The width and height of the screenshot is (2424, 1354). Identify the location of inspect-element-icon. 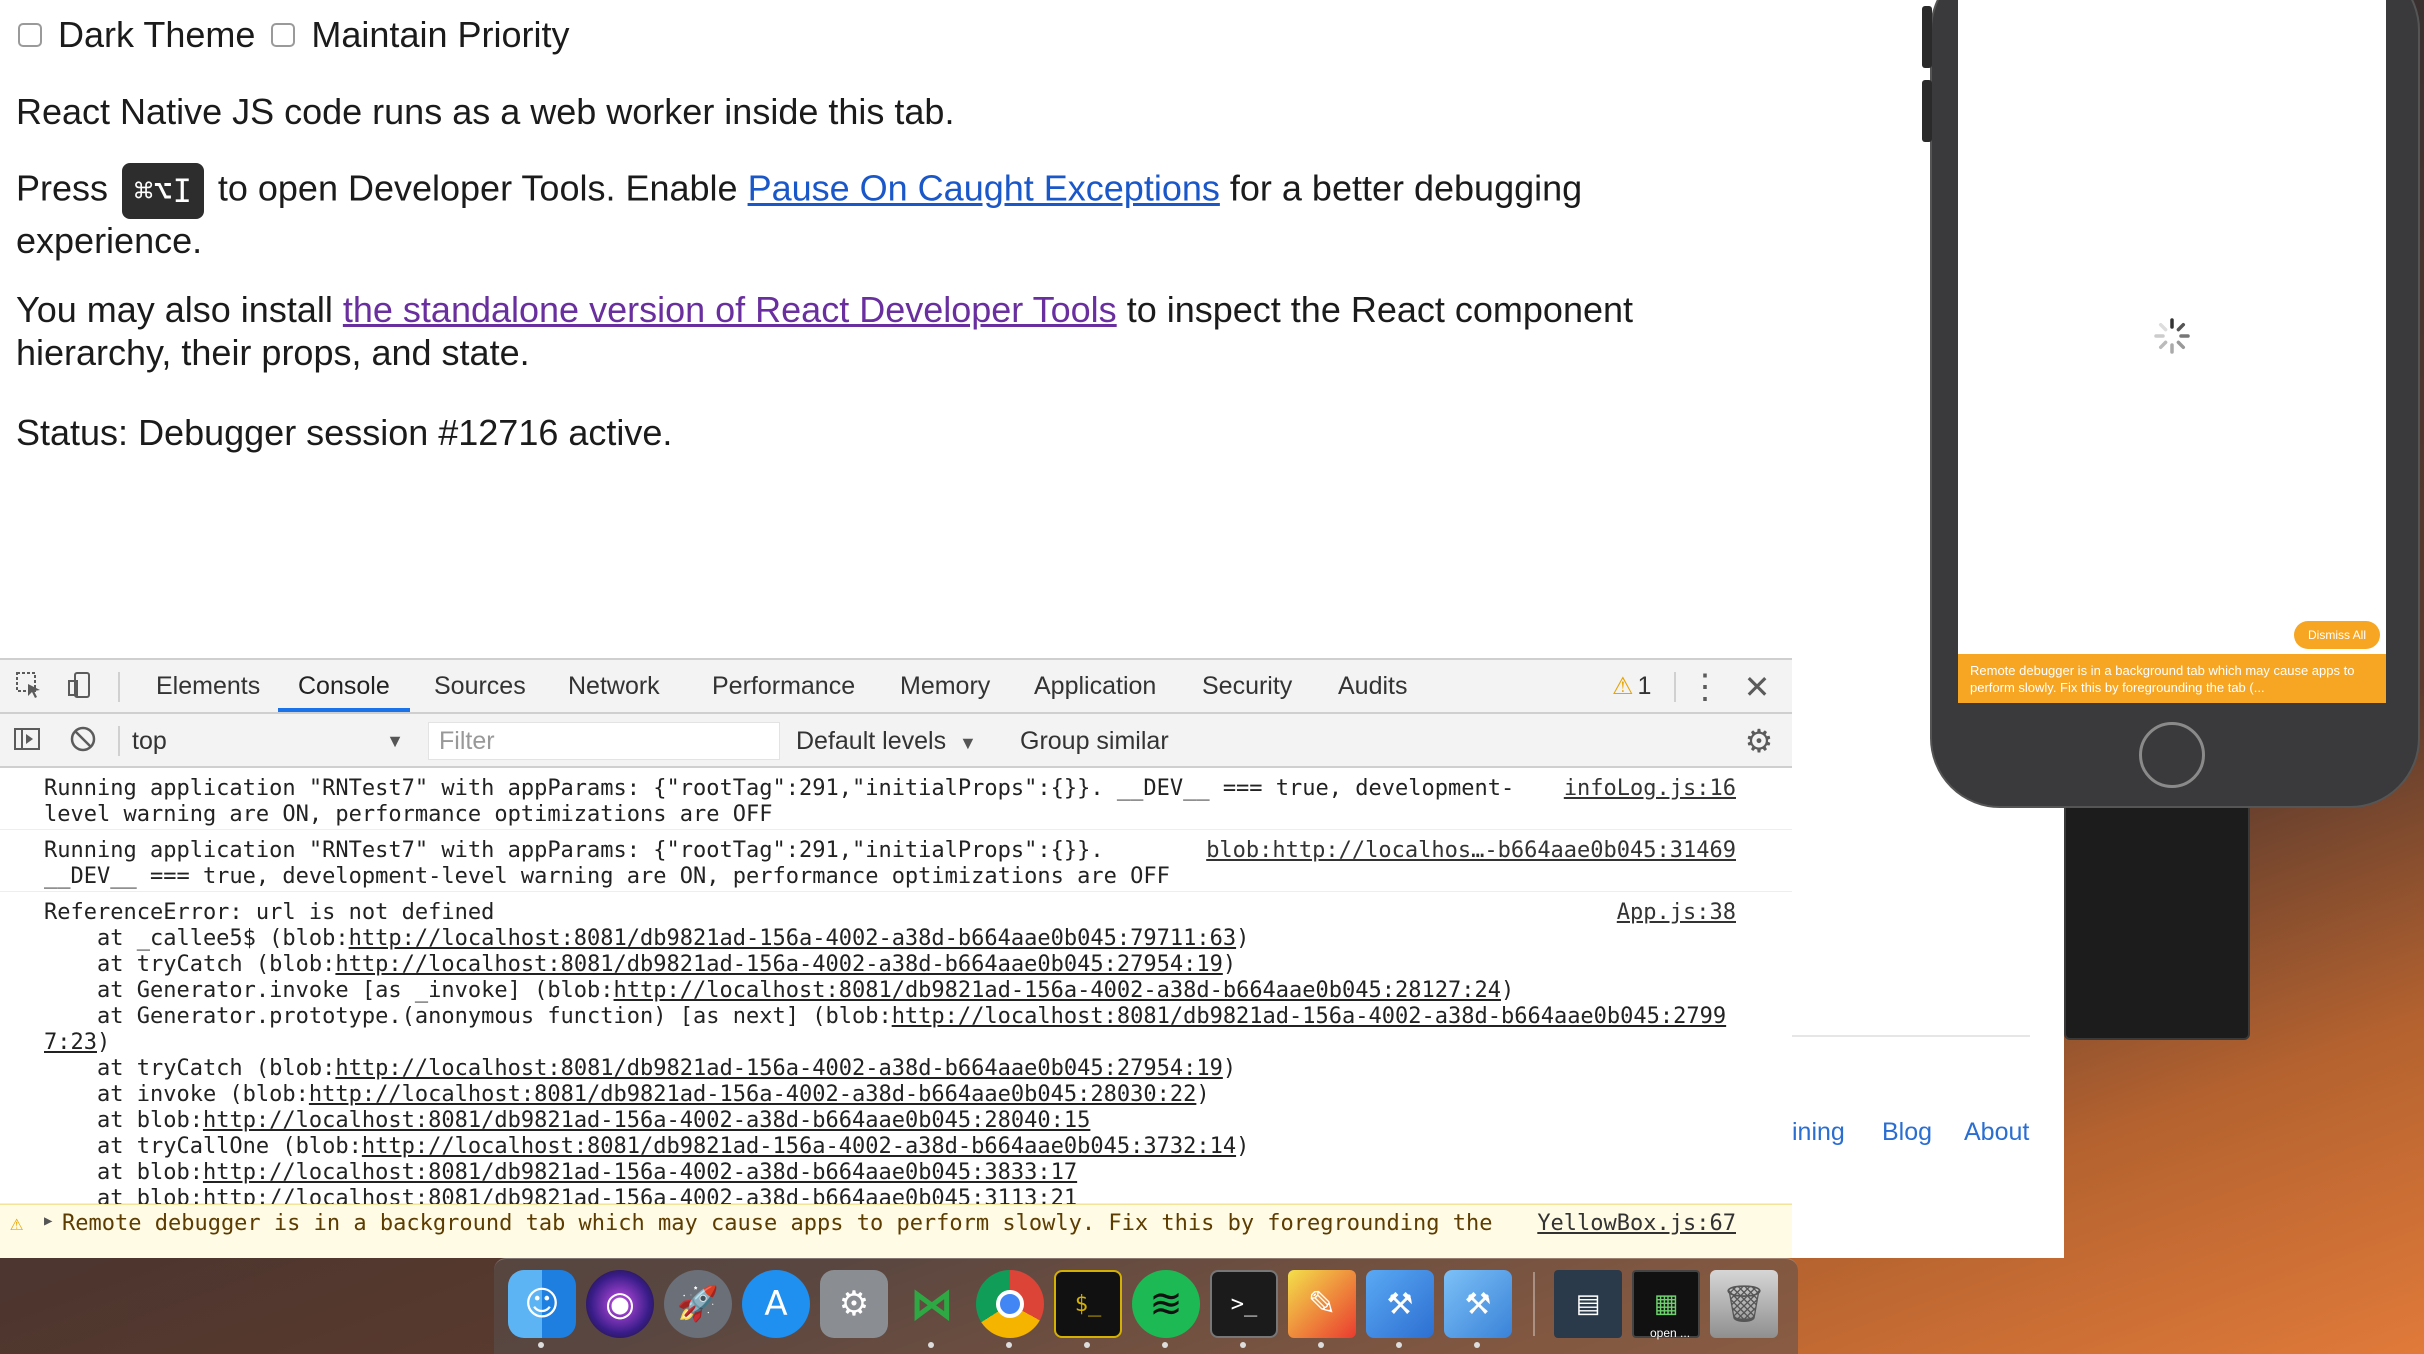
(29, 687).